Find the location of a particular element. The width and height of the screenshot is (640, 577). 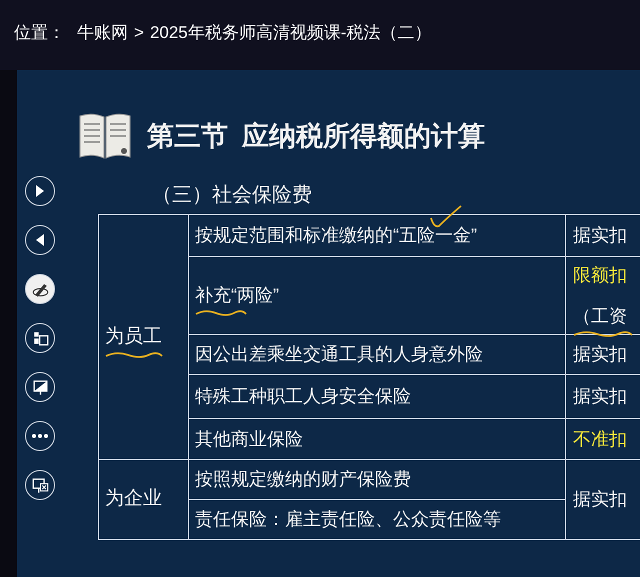

next-slide-button is located at coordinates (40, 191).